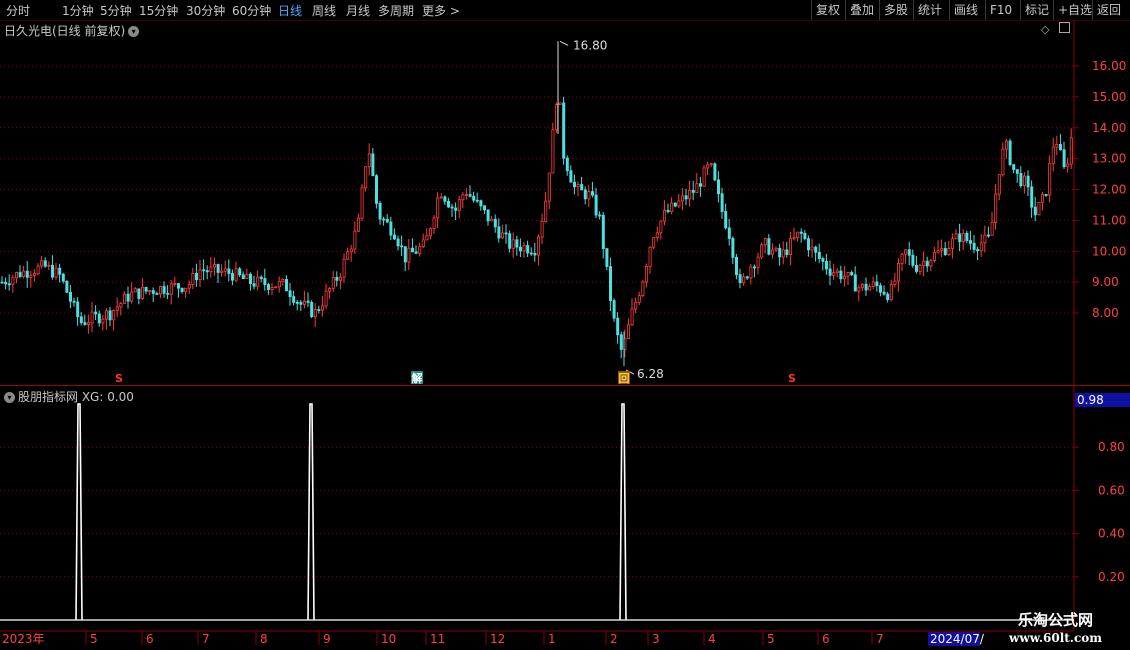 The image size is (1130, 650). Describe the element at coordinates (437, 639) in the screenshot. I see `month-label: 11` at that location.